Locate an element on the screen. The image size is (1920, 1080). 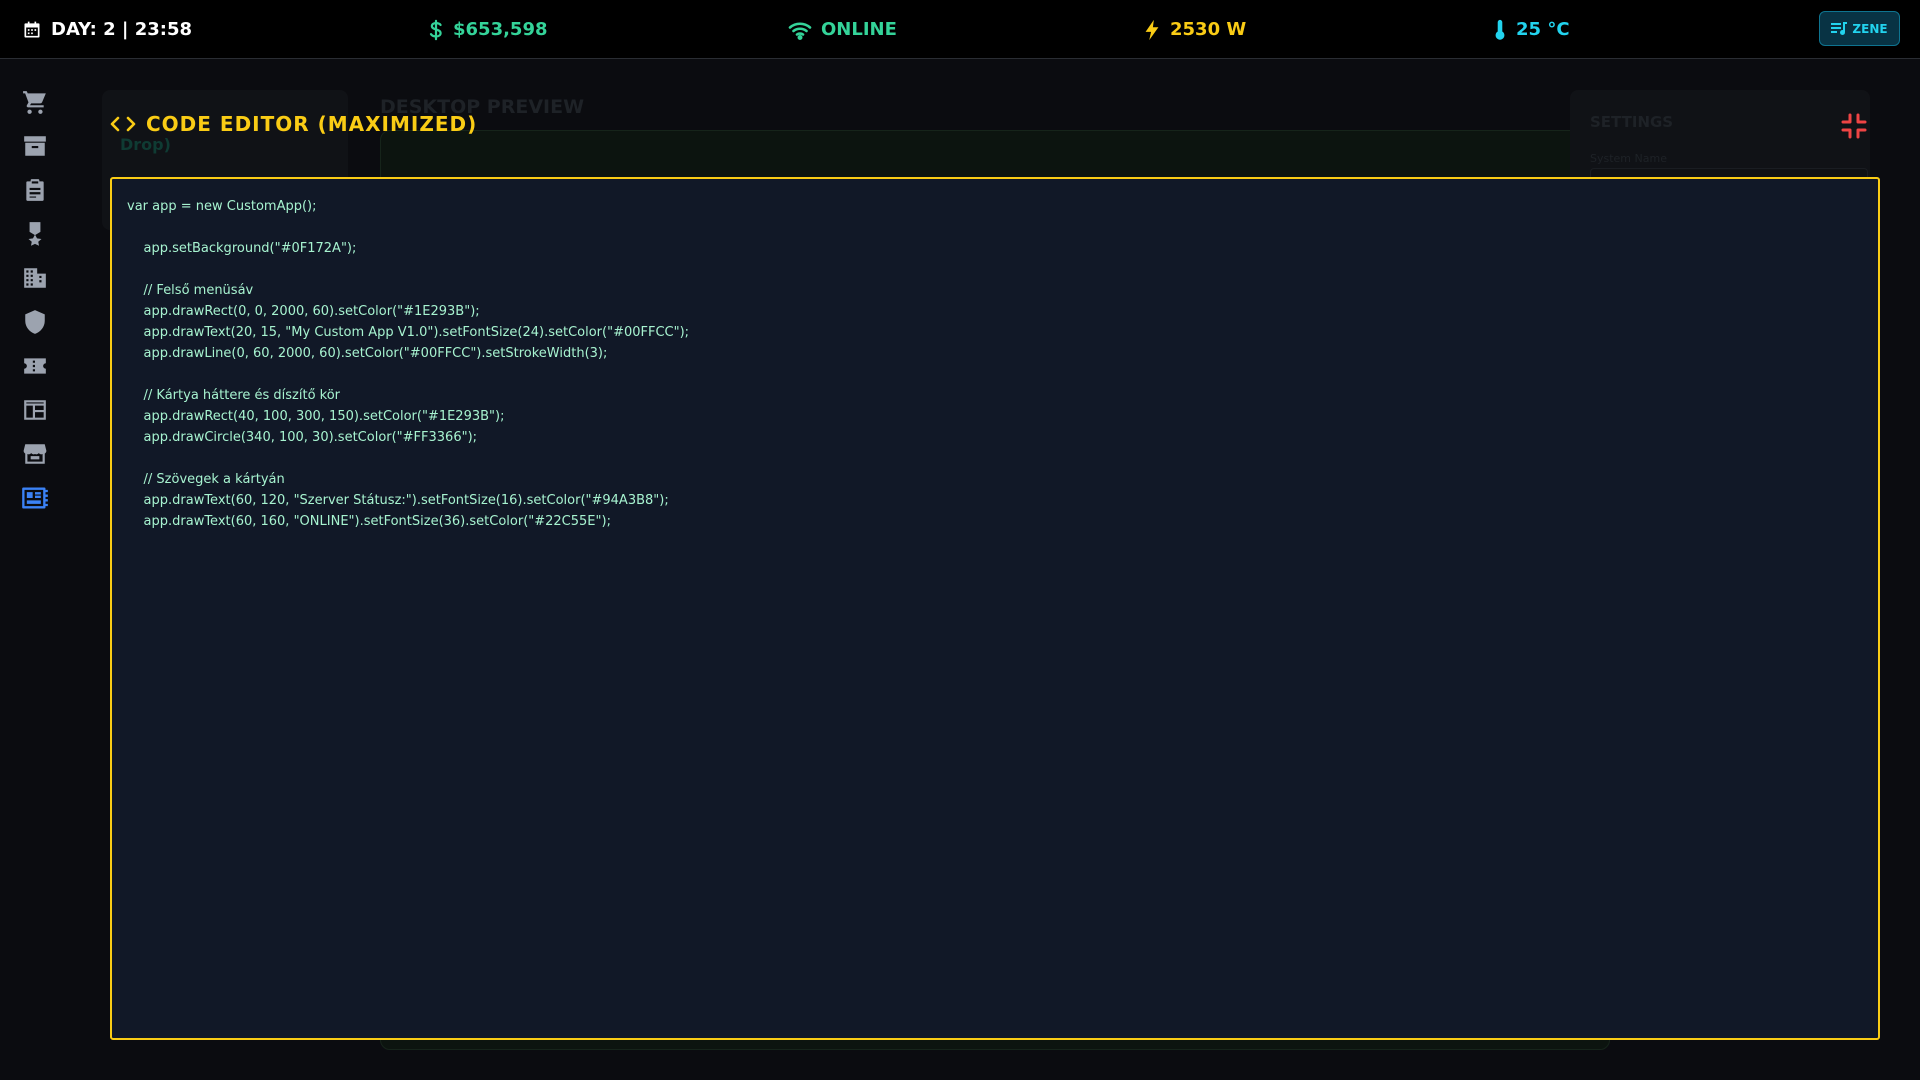
settings-title: SETTINGS is located at coordinates (1632, 122).